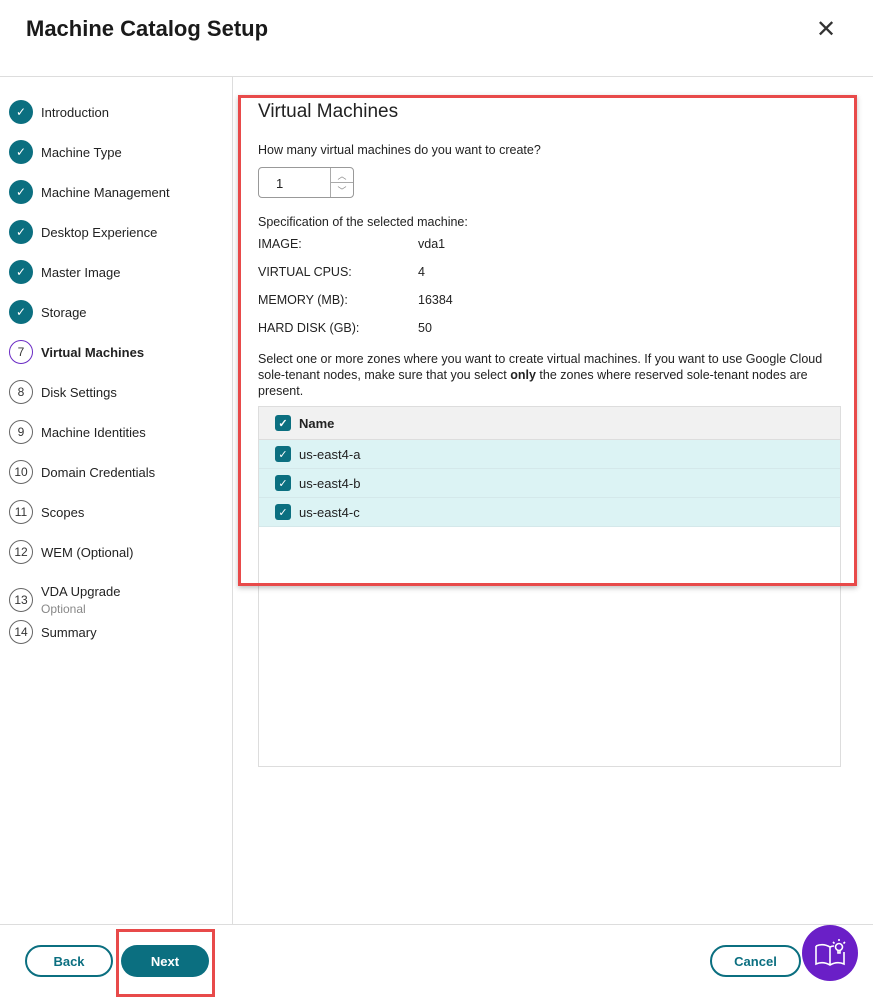 This screenshot has height=997, width=873. I want to click on step-label-text: Storage, so click(64, 312).